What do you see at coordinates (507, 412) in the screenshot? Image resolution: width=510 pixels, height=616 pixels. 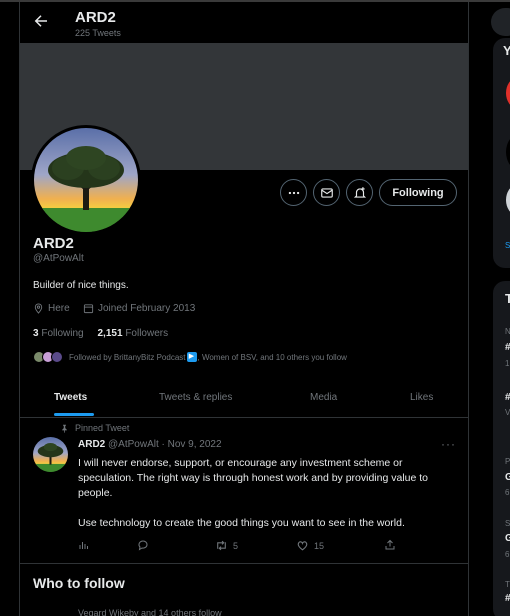 I see `trend-meta: V` at bounding box center [507, 412].